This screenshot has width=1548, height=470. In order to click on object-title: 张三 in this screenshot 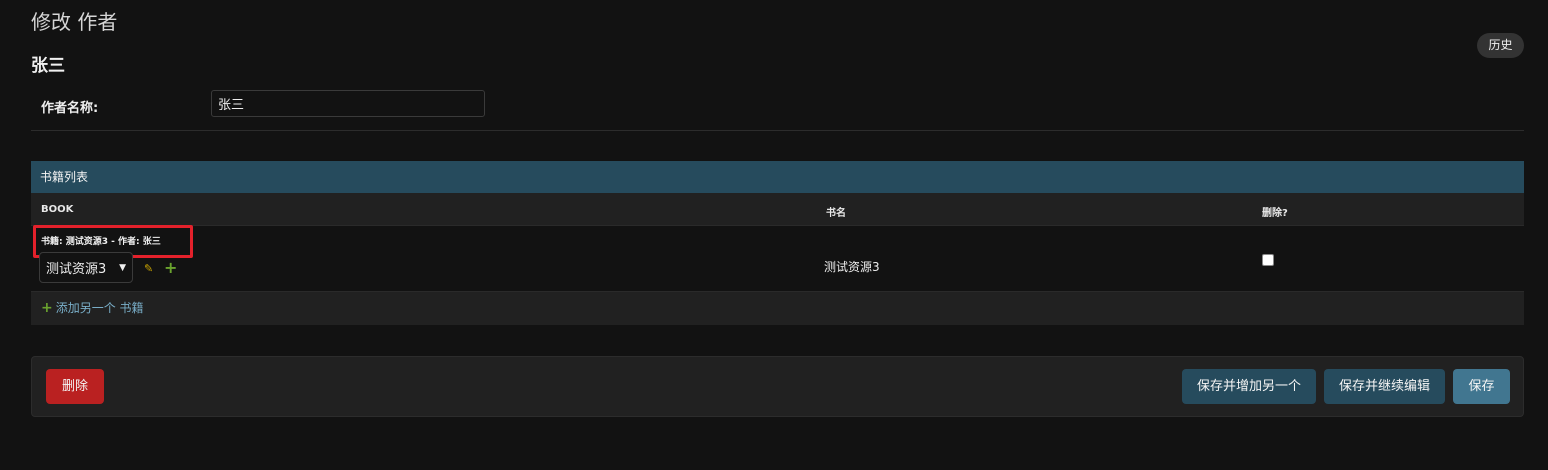, I will do `click(48, 66)`.